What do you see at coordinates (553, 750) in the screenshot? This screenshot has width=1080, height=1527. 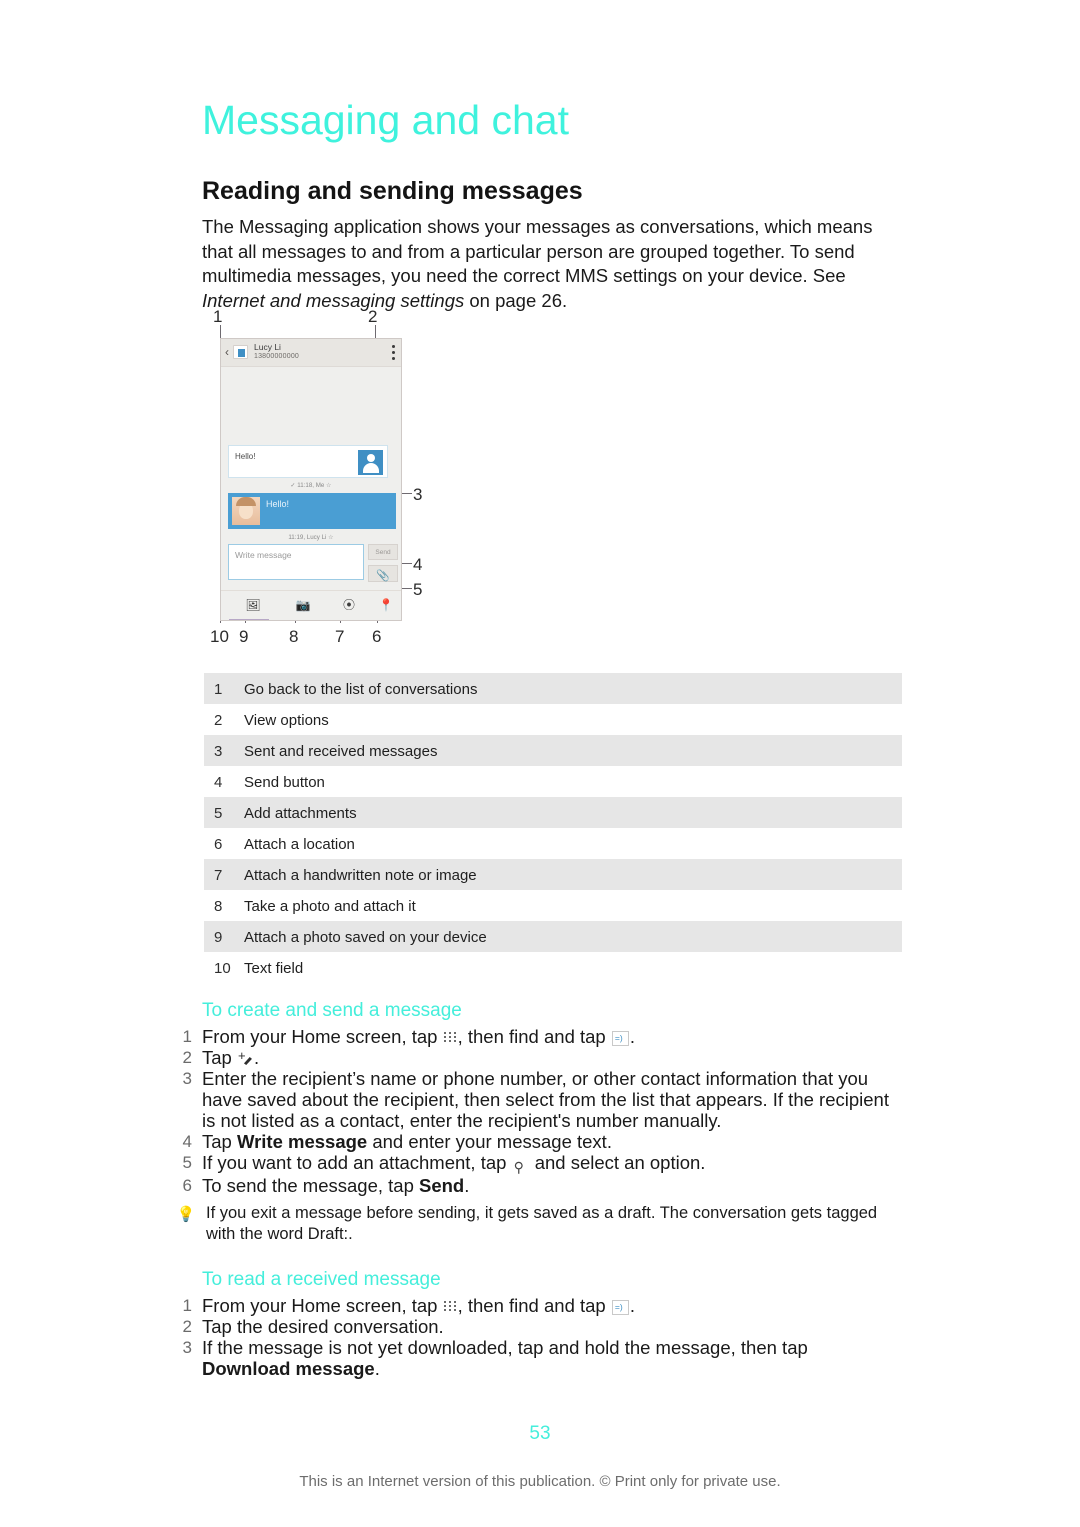 I see `table-row: 3 Sent and received messages` at bounding box center [553, 750].